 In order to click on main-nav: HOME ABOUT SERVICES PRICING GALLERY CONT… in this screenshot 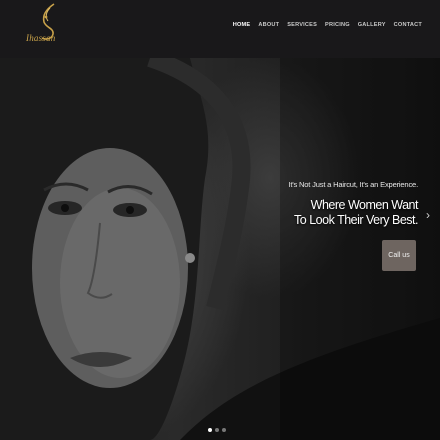, I will do `click(327, 25)`.